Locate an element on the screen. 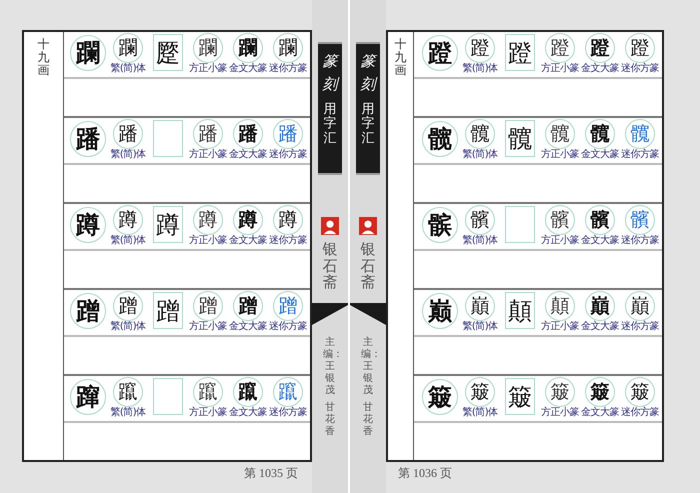 This screenshot has height=493, width=700. character-frame: 蹲 is located at coordinates (168, 224).